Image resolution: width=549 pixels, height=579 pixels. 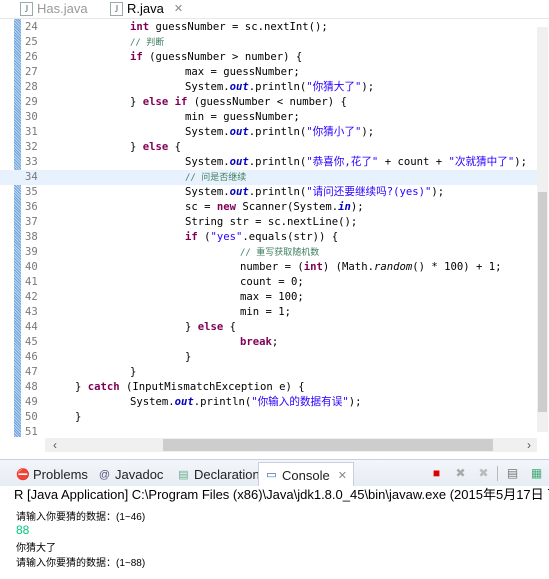 What do you see at coordinates (271, 475) in the screenshot?
I see `console-icon: ▭` at bounding box center [271, 475].